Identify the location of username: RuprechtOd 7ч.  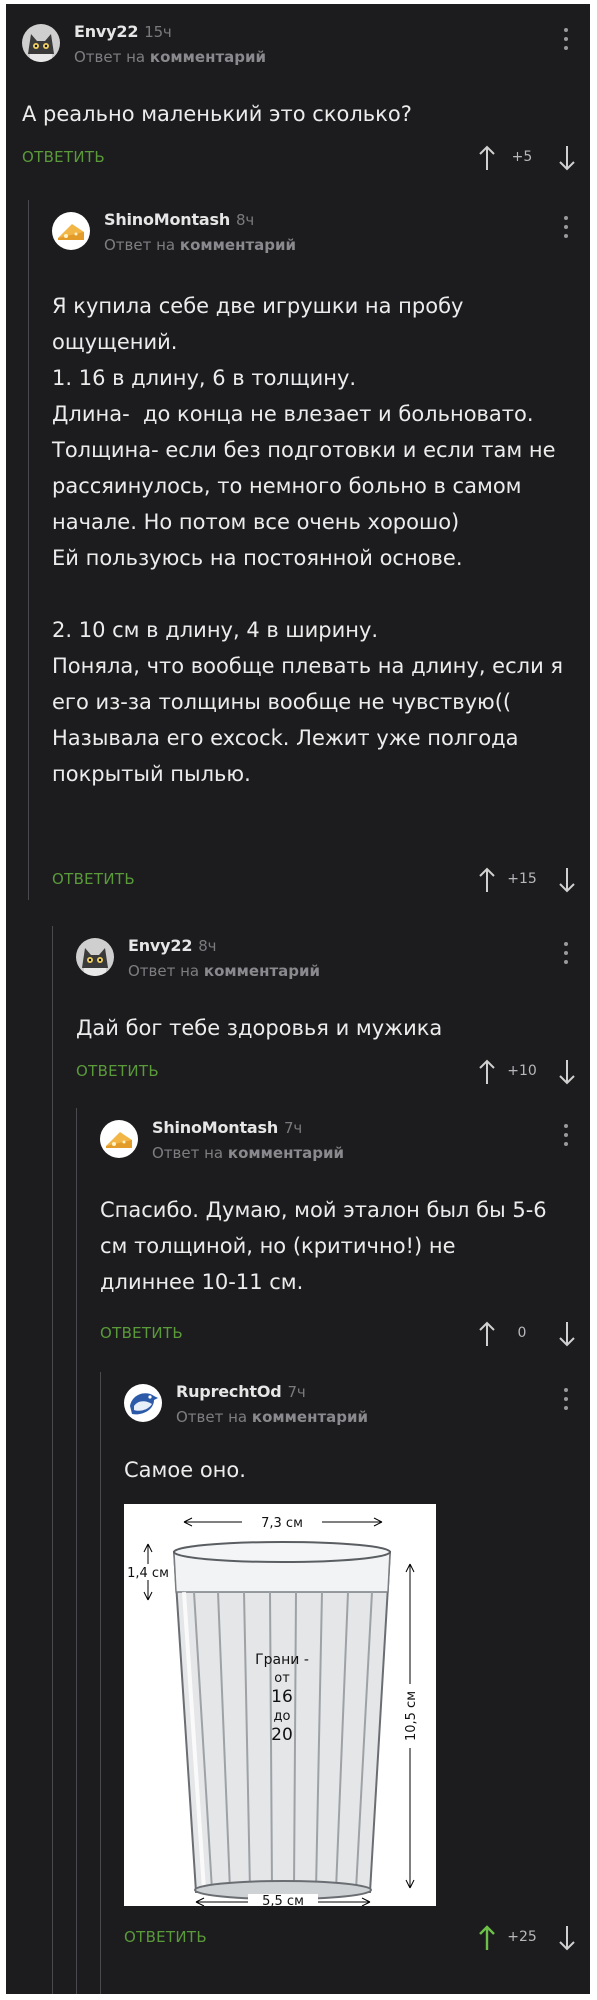
(241, 1391).